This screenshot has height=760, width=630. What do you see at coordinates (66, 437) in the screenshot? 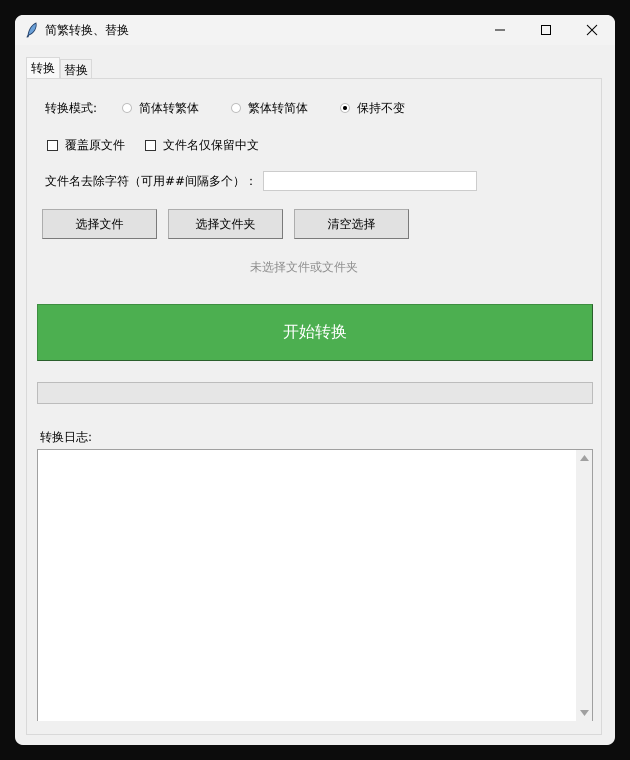
I see `log-label: 转换日志:` at bounding box center [66, 437].